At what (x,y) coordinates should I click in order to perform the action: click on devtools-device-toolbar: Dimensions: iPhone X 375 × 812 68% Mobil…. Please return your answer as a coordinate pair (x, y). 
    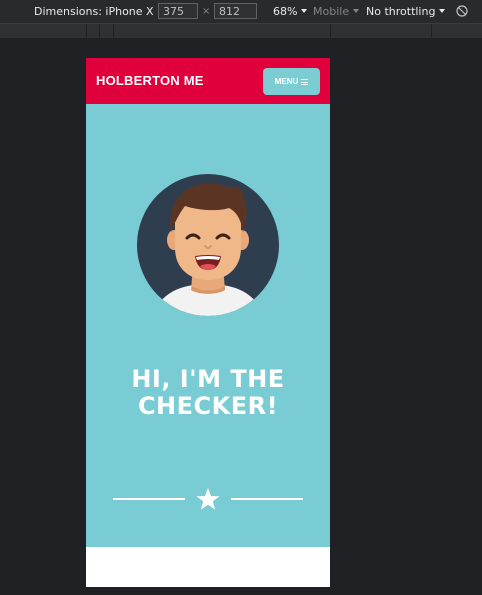
    Looking at the image, I should click on (241, 12).